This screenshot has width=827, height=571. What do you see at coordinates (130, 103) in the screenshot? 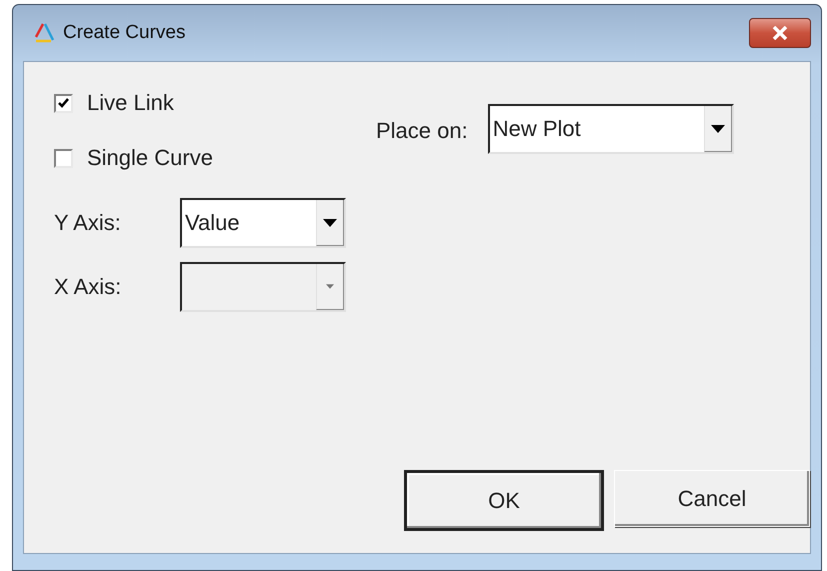
I see `checkbox-label: Live Link` at bounding box center [130, 103].